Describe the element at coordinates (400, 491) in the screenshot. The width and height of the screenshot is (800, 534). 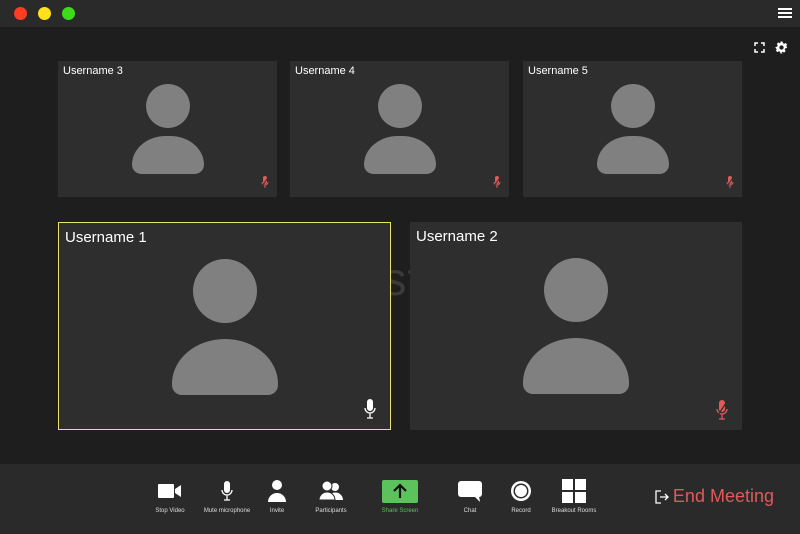
I see `share-screen-icon` at that location.